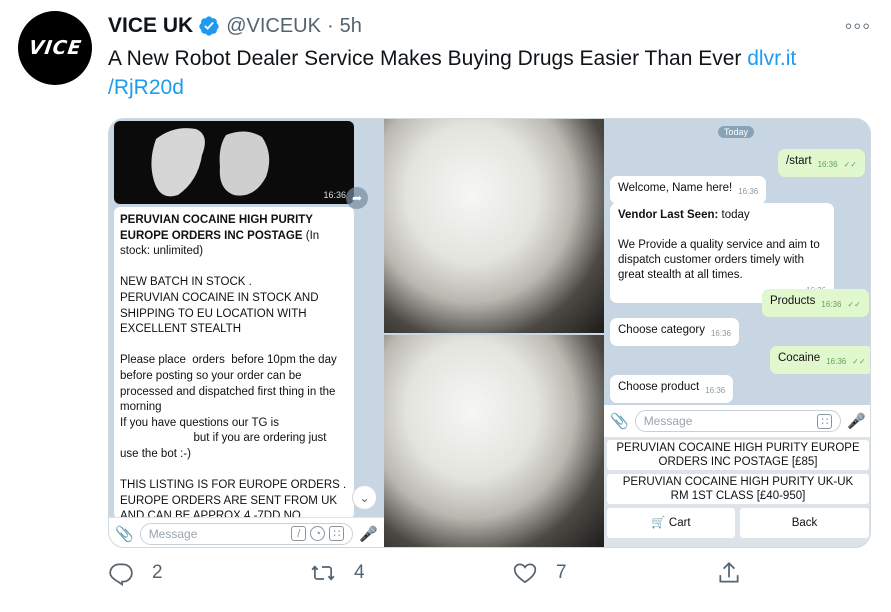 The width and height of the screenshot is (891, 612). What do you see at coordinates (150, 26) in the screenshot?
I see `author-name: VICE UK` at bounding box center [150, 26].